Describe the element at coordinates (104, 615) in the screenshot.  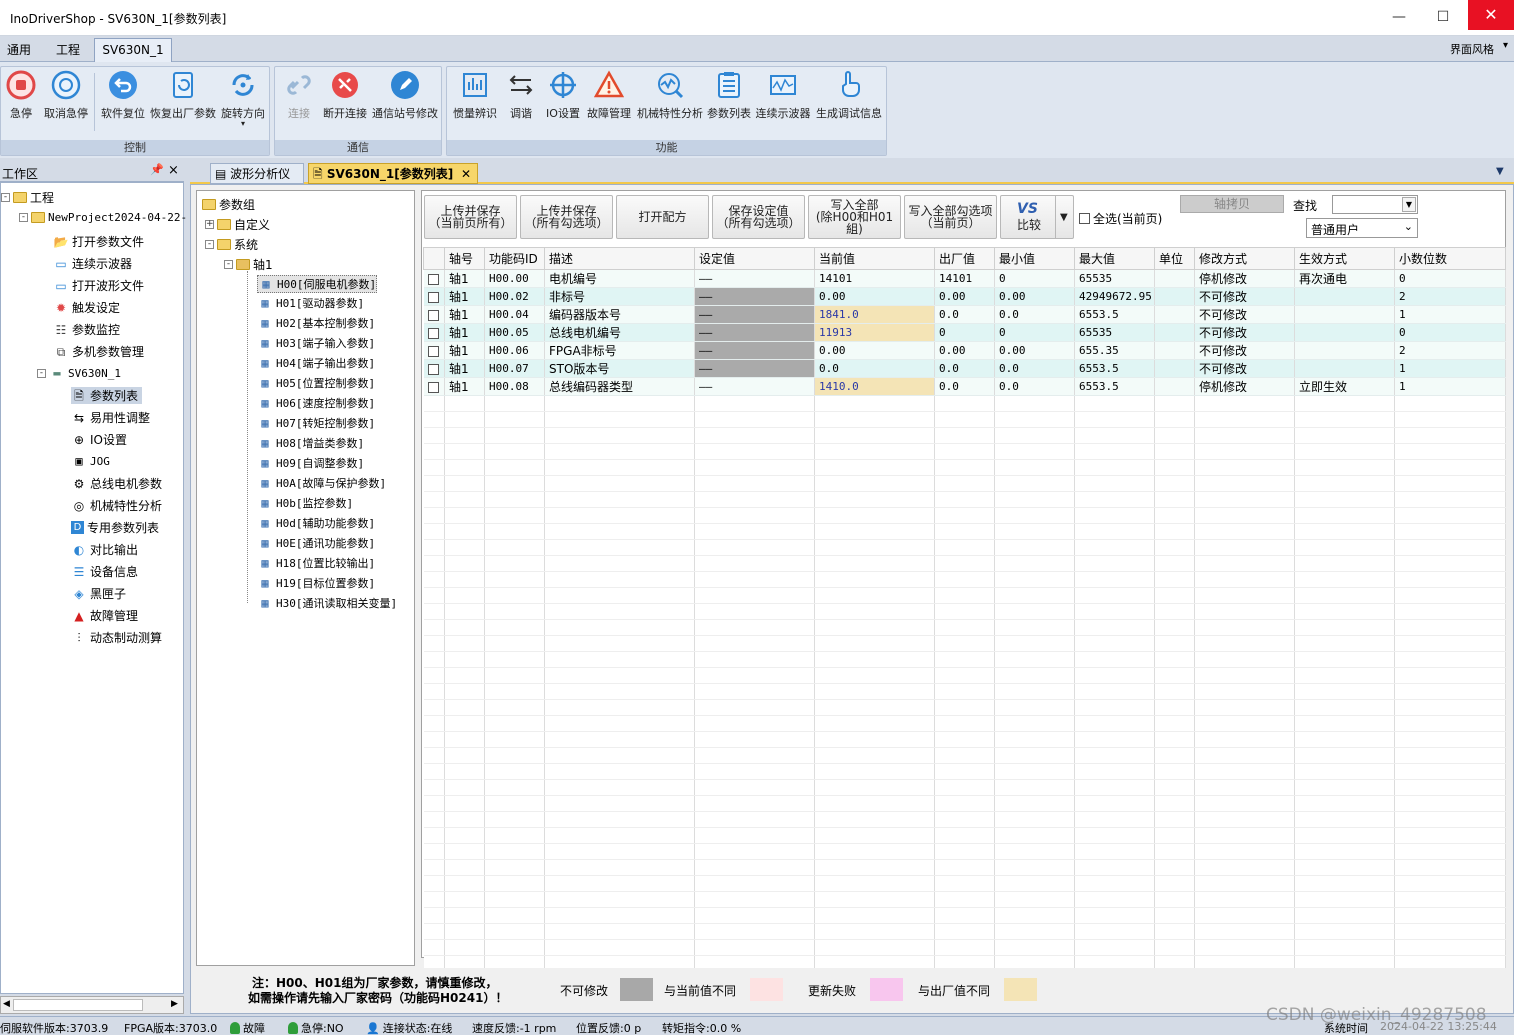
I see `tree-item-fault-mgmt: ▲ 故障管理` at that location.